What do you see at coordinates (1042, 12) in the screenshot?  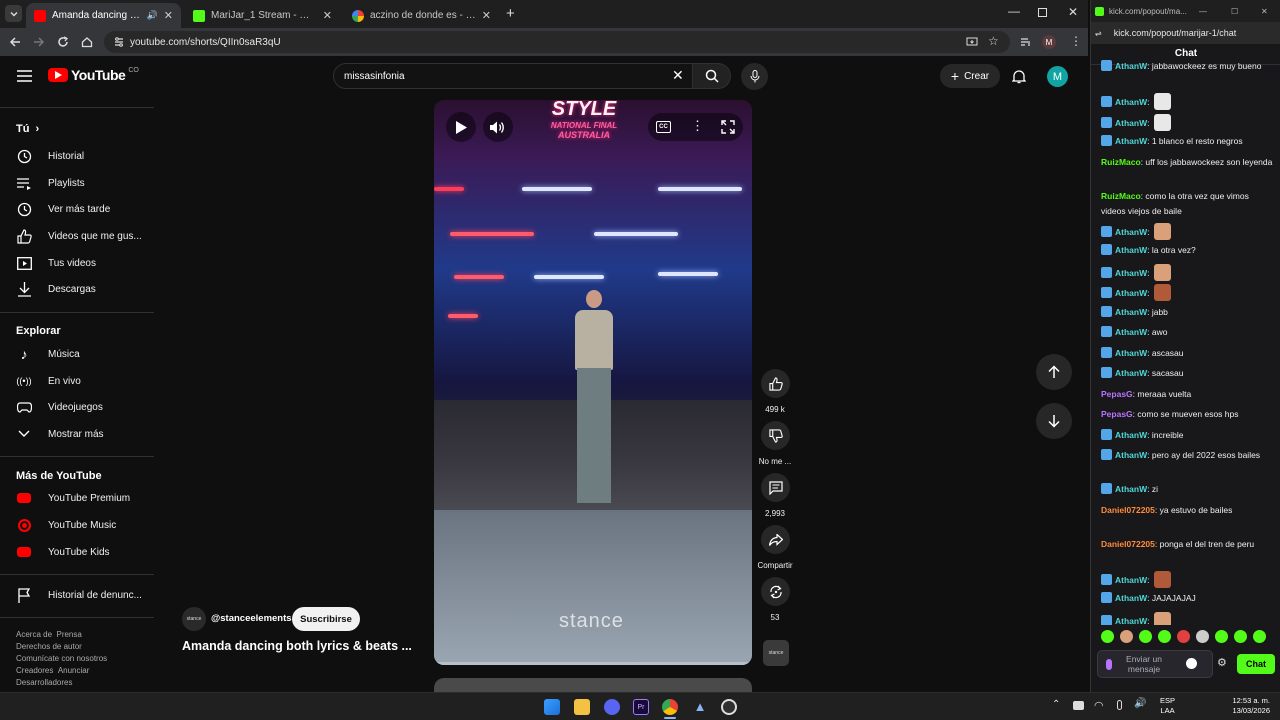 I see `maximize-button` at bounding box center [1042, 12].